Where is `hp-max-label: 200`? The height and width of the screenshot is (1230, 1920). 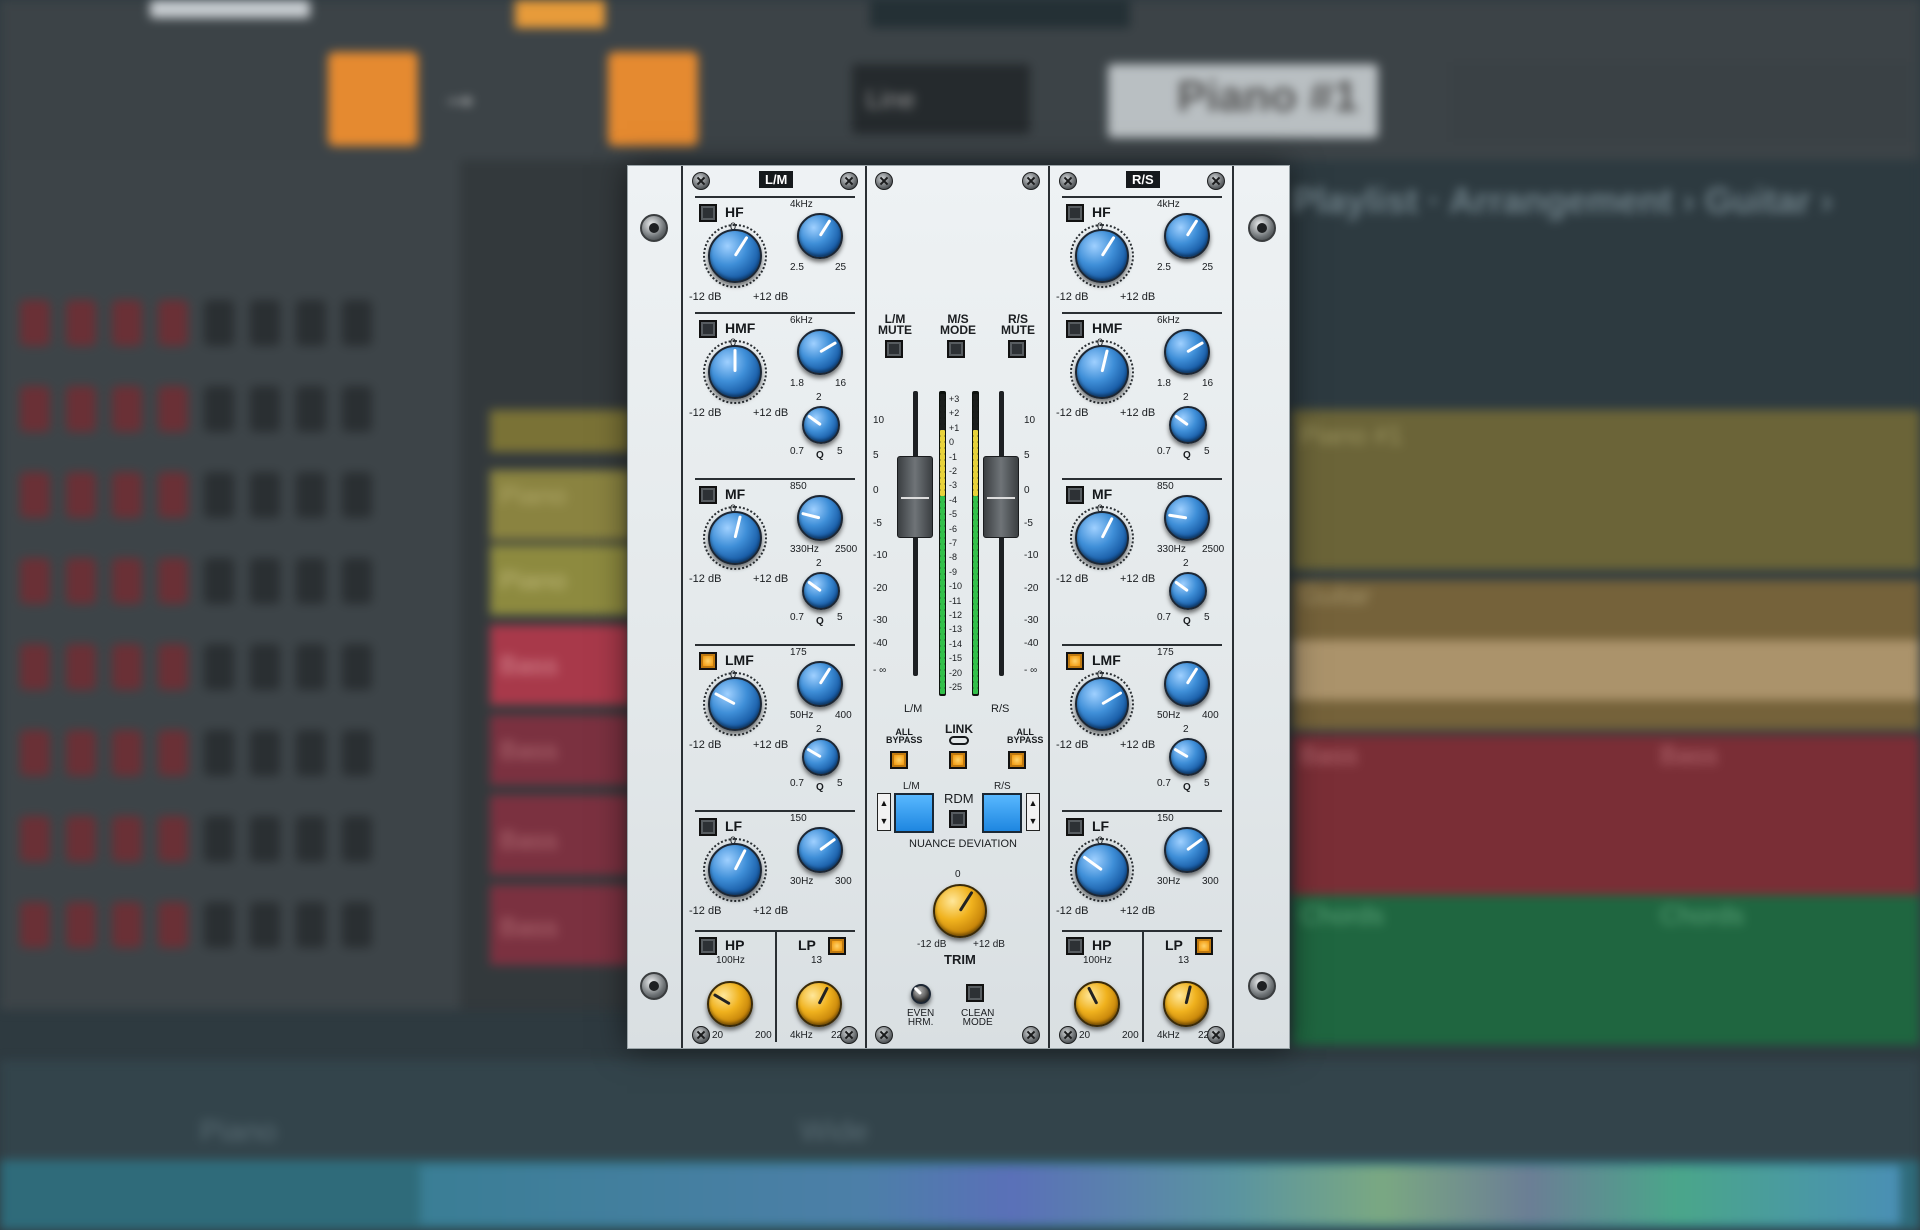
hp-max-label: 200 is located at coordinates (1130, 1035).